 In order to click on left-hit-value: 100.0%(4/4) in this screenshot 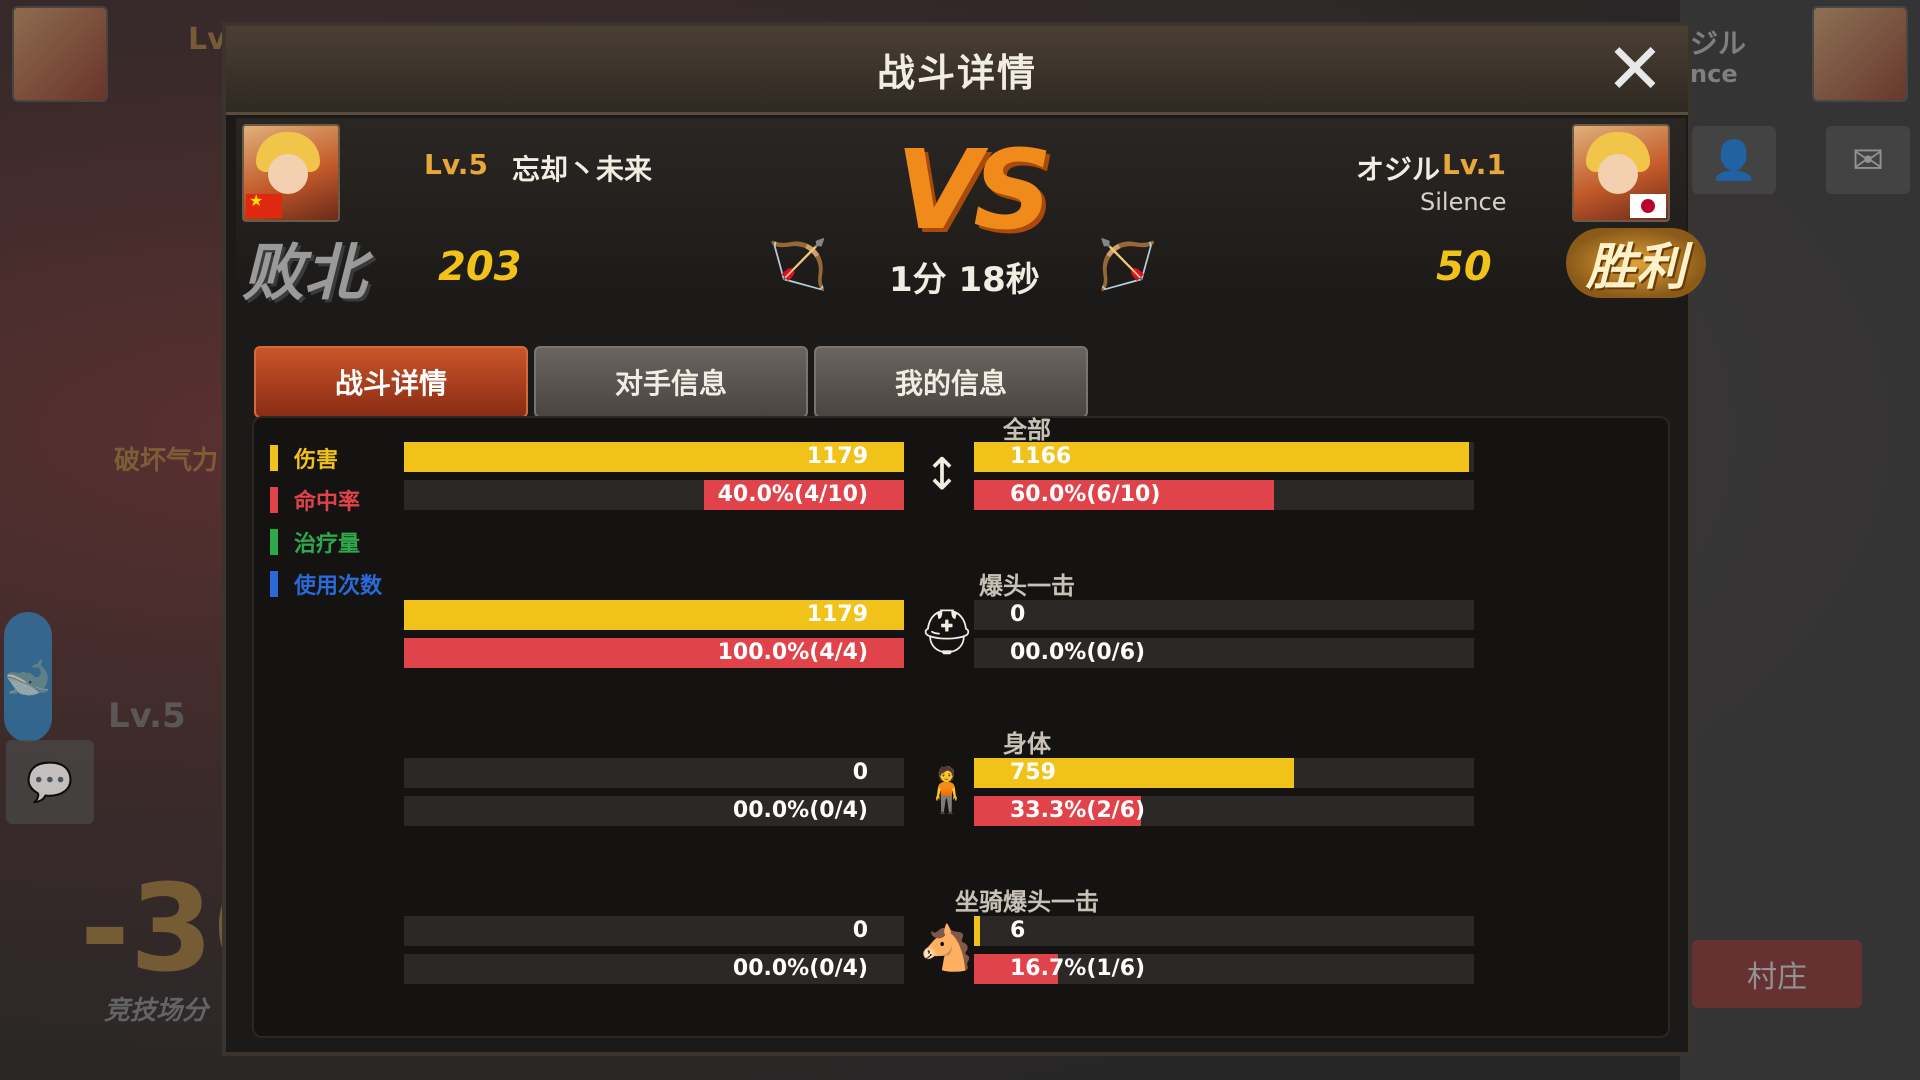, I will do `click(792, 652)`.